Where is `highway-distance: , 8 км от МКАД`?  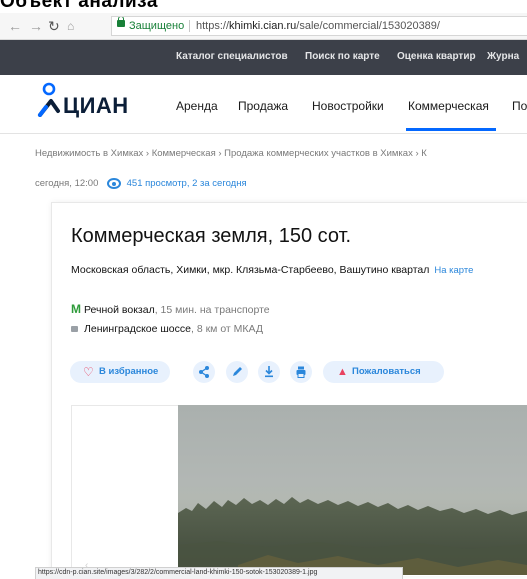
highway-distance: , 8 км от МКАД is located at coordinates (227, 329).